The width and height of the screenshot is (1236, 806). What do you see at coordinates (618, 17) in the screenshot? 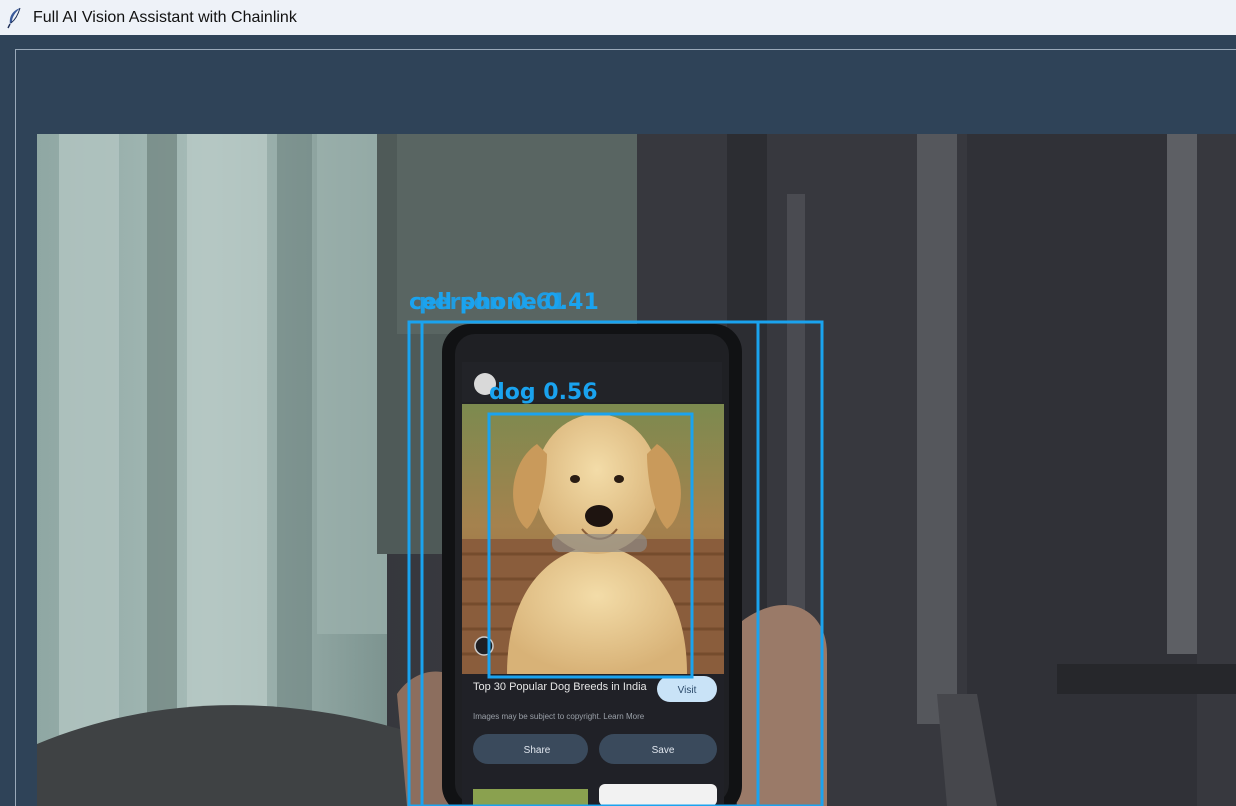
I see `title-bar: Full AI Vision Assistant with Chainlink` at bounding box center [618, 17].